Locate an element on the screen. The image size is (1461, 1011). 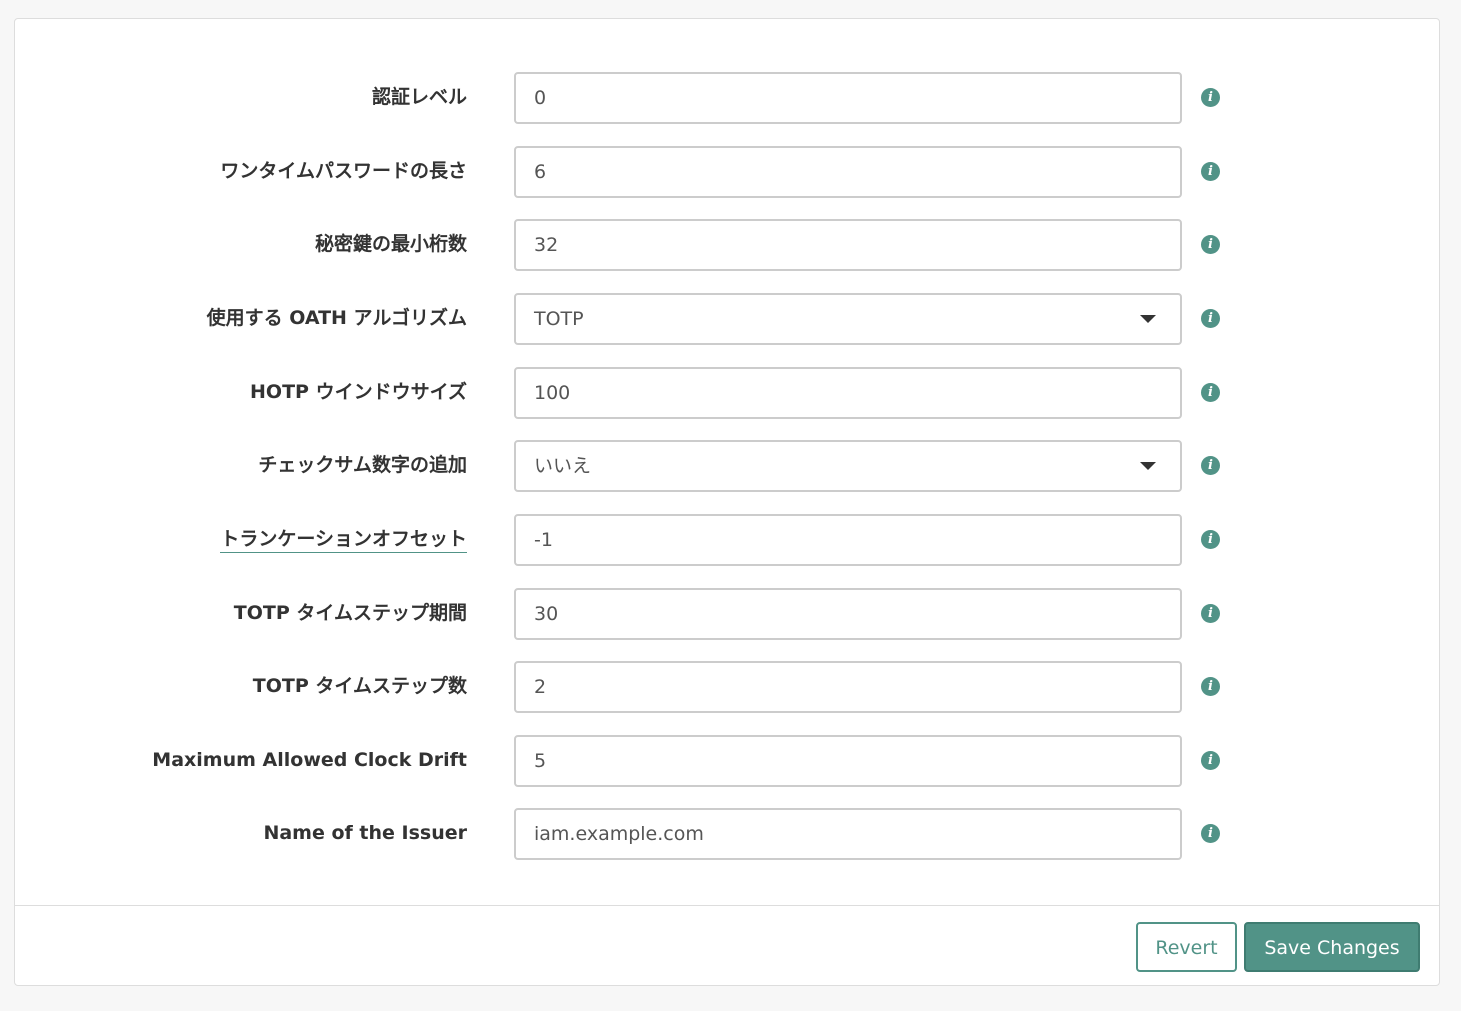
totp-time-step-interval-input is located at coordinates (848, 614).